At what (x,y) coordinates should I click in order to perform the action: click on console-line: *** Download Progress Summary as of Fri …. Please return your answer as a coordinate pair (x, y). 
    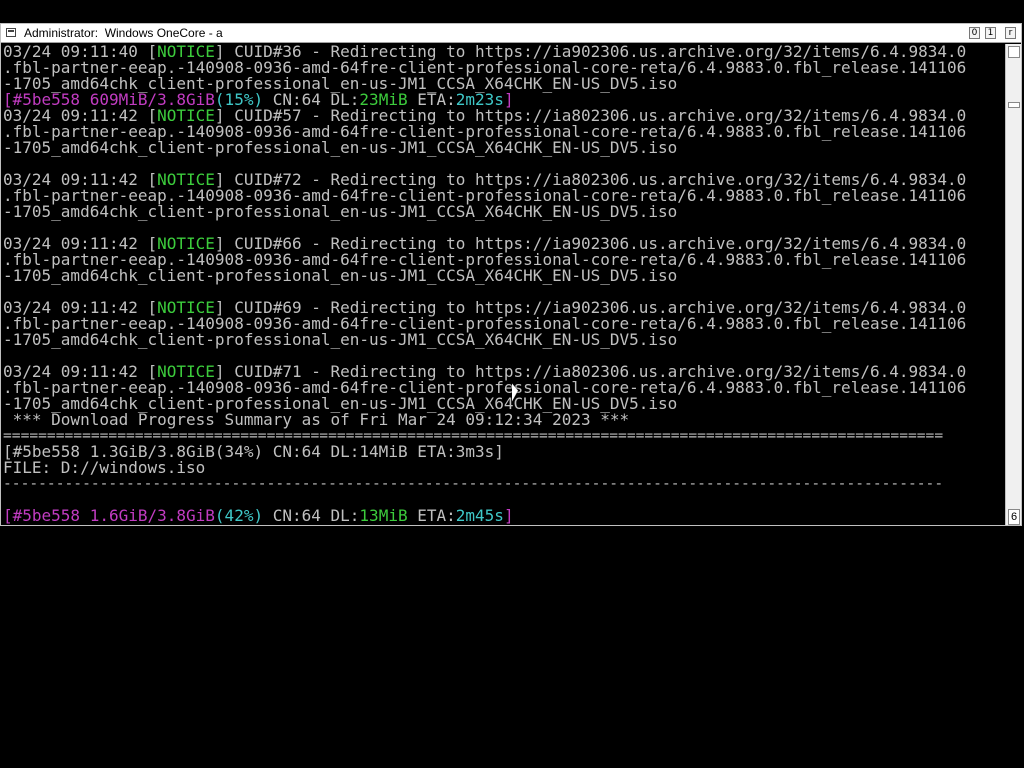
    Looking at the image, I should click on (504, 420).